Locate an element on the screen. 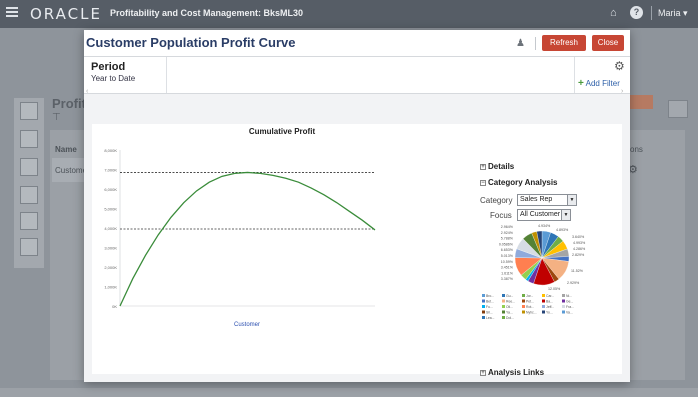 Image resolution: width=698 pixels, height=397 pixels. y-tick-label: 0K is located at coordinates (114, 306).